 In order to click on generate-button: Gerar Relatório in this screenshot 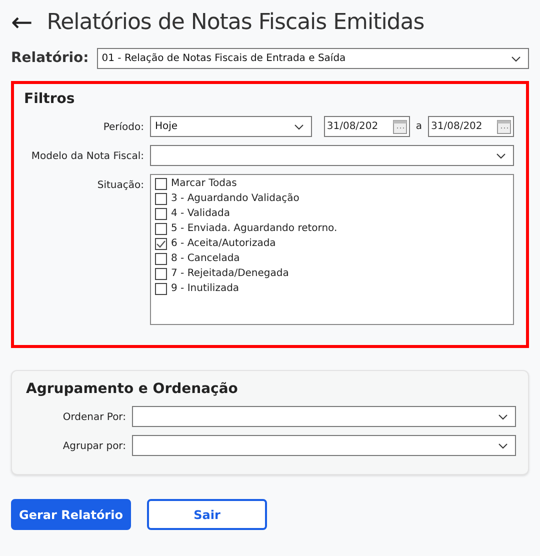, I will do `click(71, 514)`.